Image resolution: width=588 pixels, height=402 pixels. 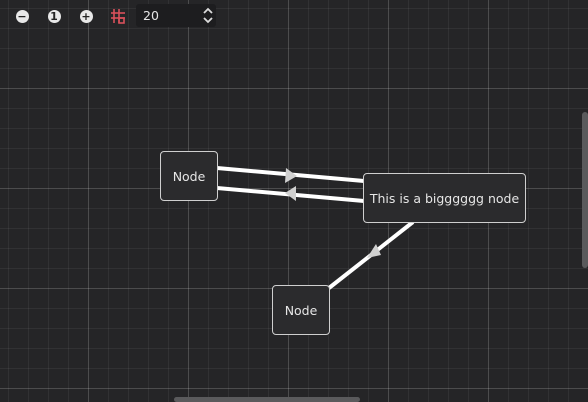 I want to click on node-label: This is a bigggggg node, so click(x=444, y=198).